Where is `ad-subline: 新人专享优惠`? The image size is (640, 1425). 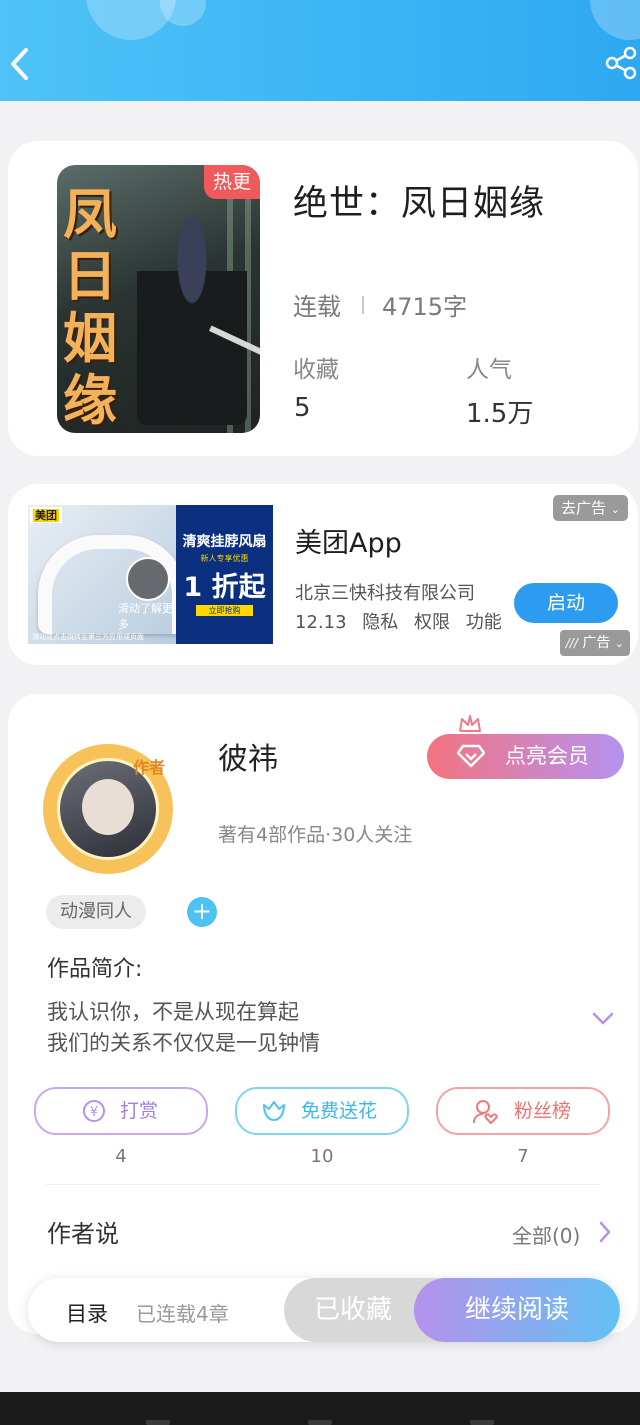
ad-subline: 新人专享优惠 is located at coordinates (224, 558).